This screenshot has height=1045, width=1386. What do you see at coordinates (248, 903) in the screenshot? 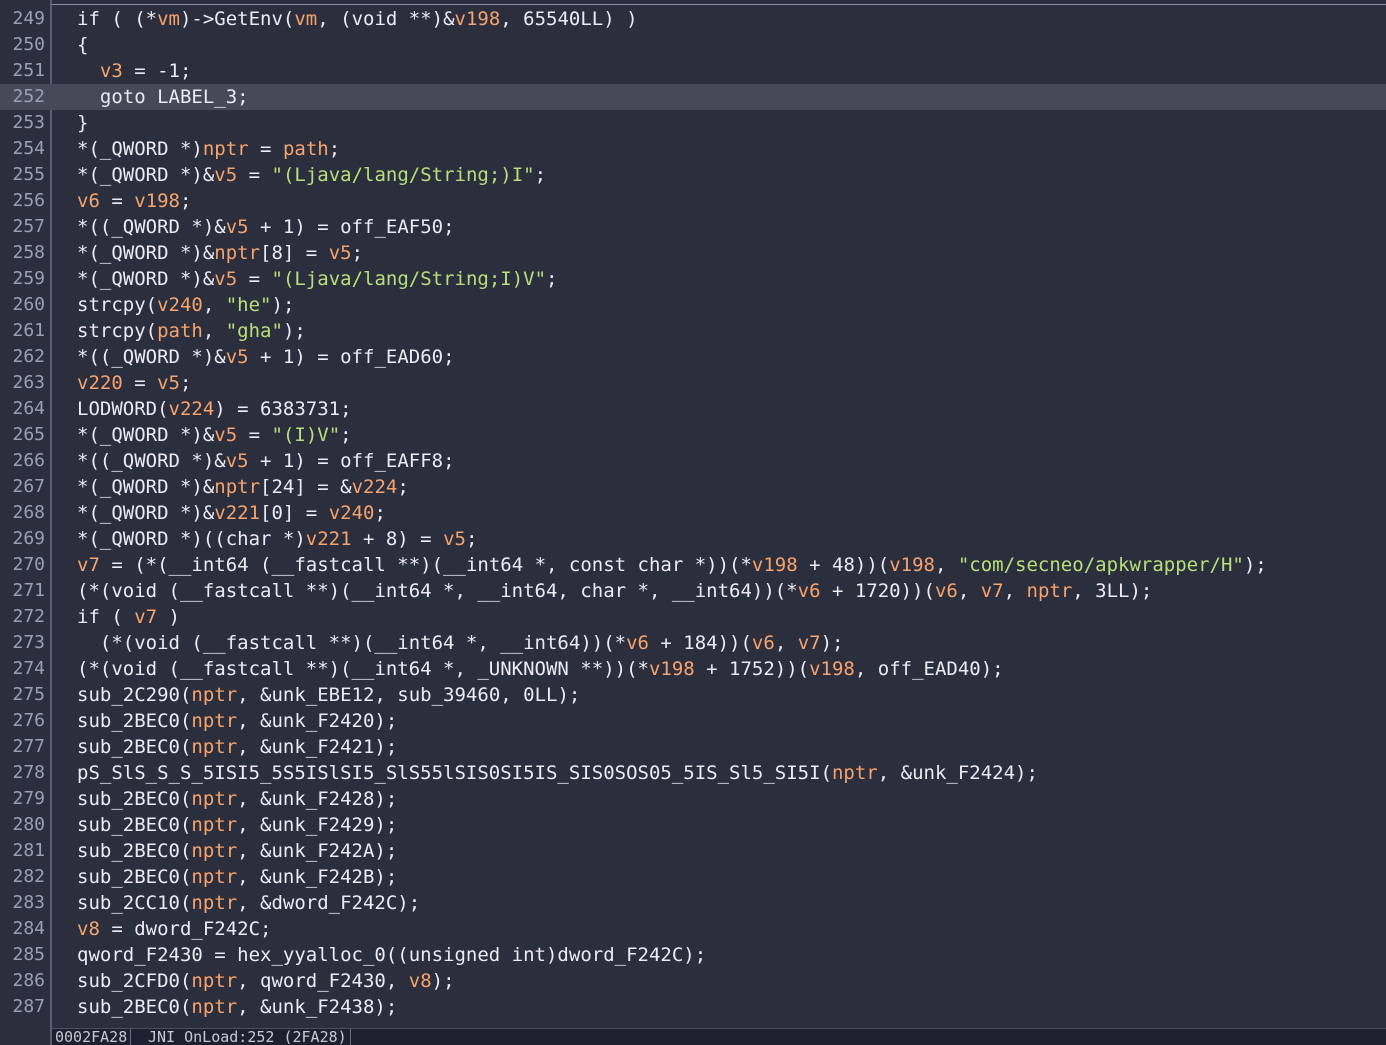
I see `line-text: sub_2CC10(nptr, &dword_F242C);` at bounding box center [248, 903].